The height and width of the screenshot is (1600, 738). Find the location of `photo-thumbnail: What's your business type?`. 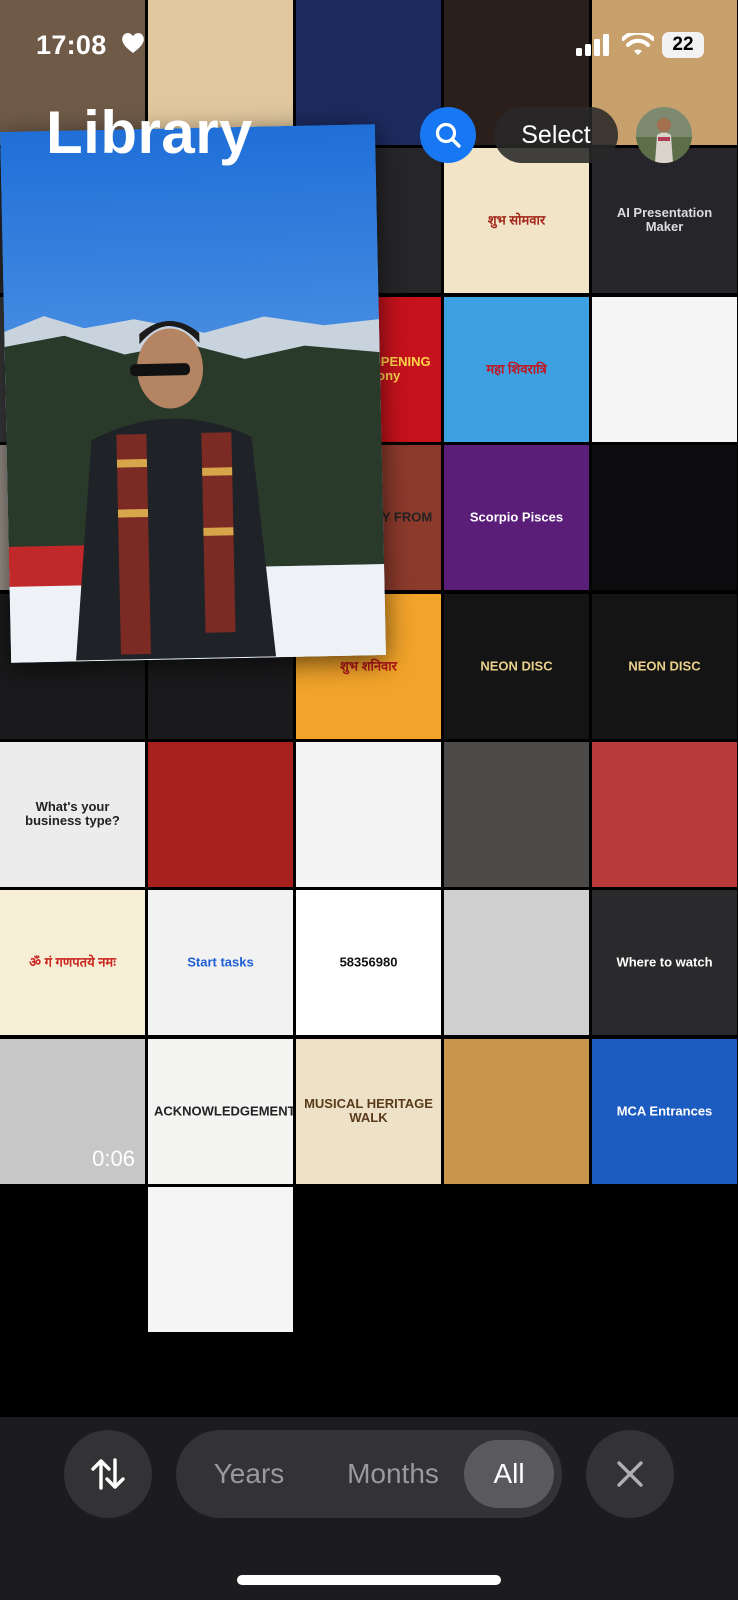

photo-thumbnail: What's your business type? is located at coordinates (72, 814).